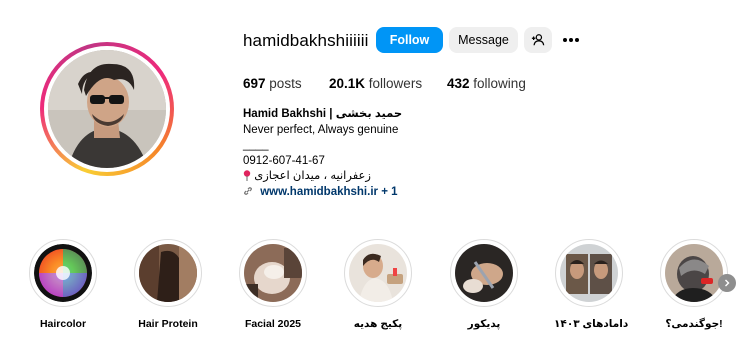 Image resolution: width=746 pixels, height=360 pixels. Describe the element at coordinates (389, 192) in the screenshot. I see `bio-link-more: + 1` at that location.